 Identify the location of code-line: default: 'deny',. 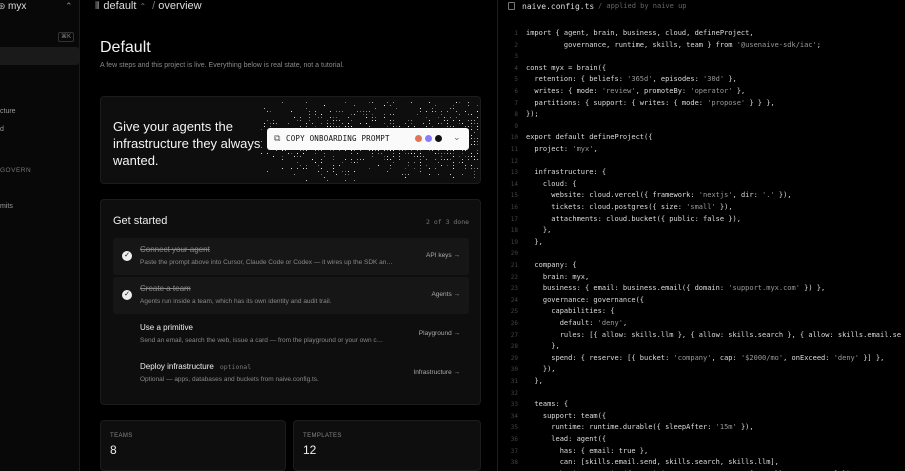
(577, 323).